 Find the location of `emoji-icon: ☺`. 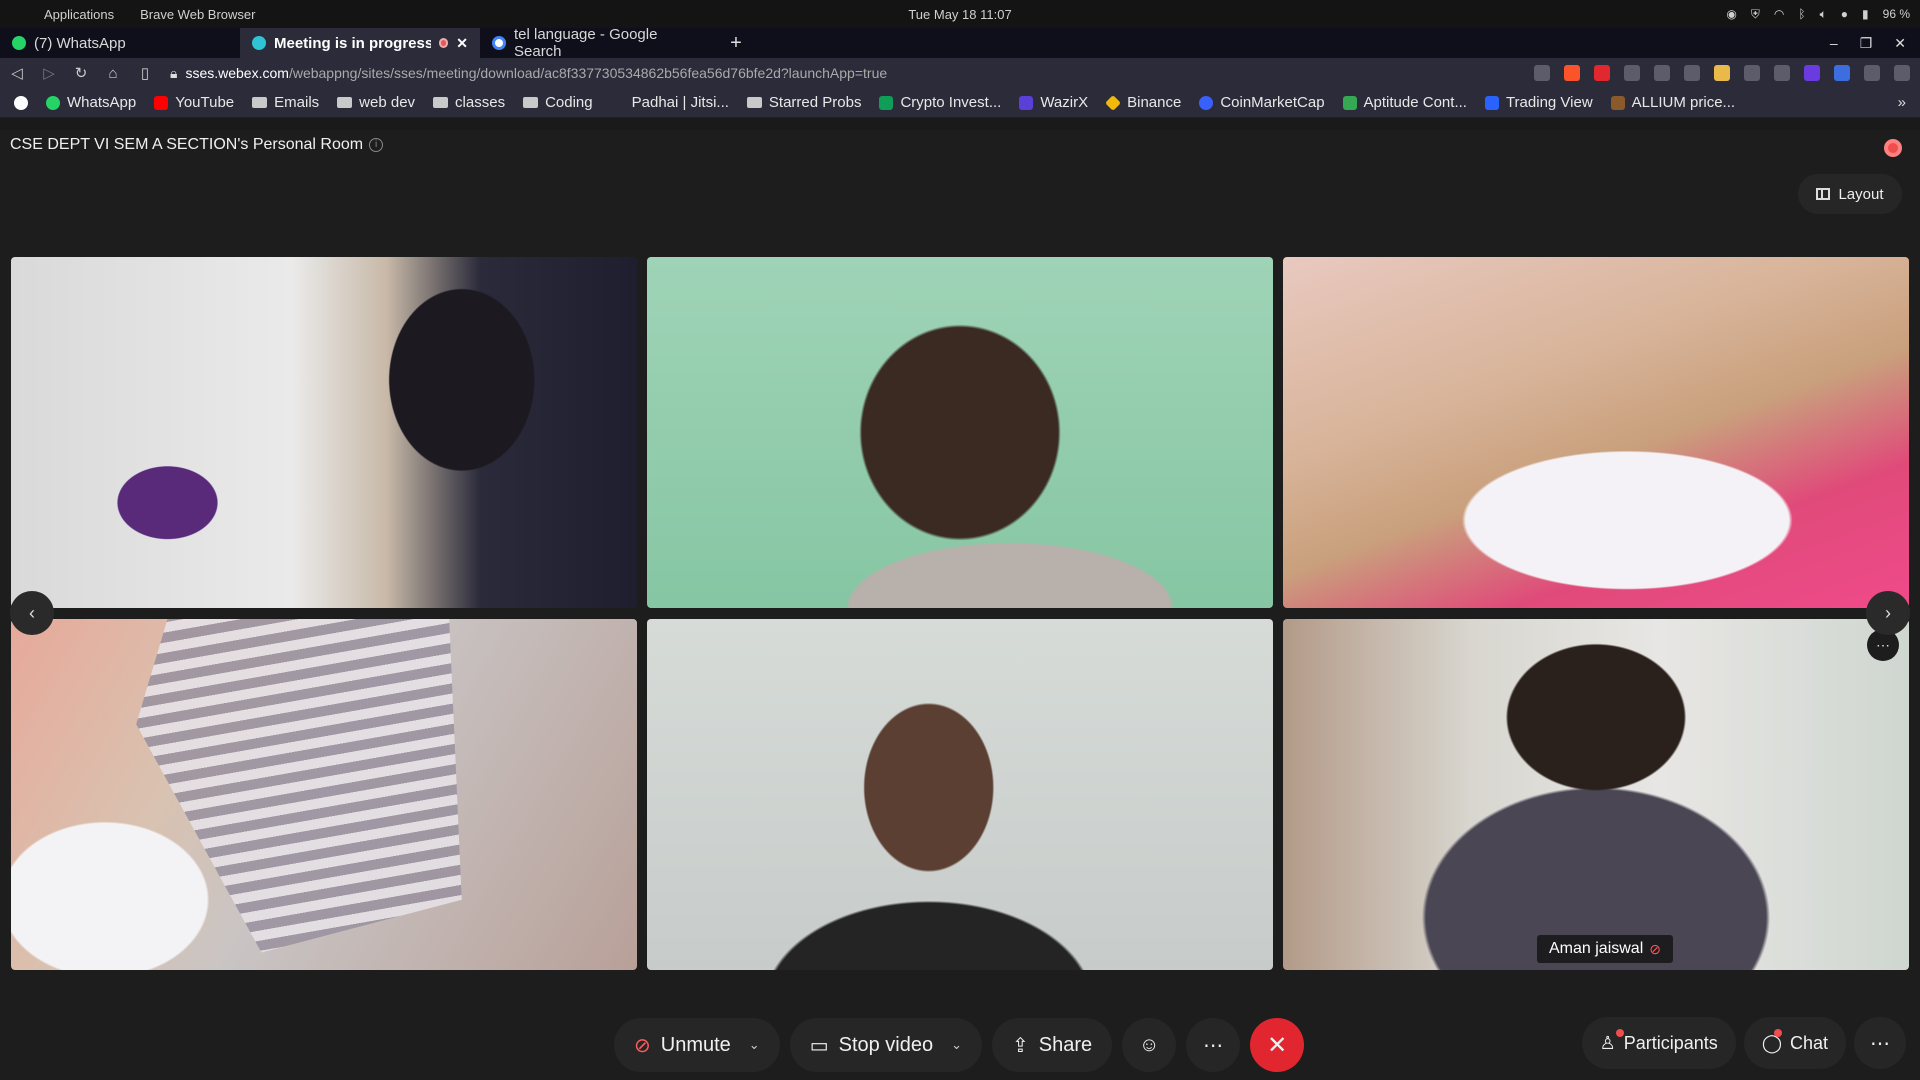

emoji-icon: ☺ is located at coordinates (1149, 1044).